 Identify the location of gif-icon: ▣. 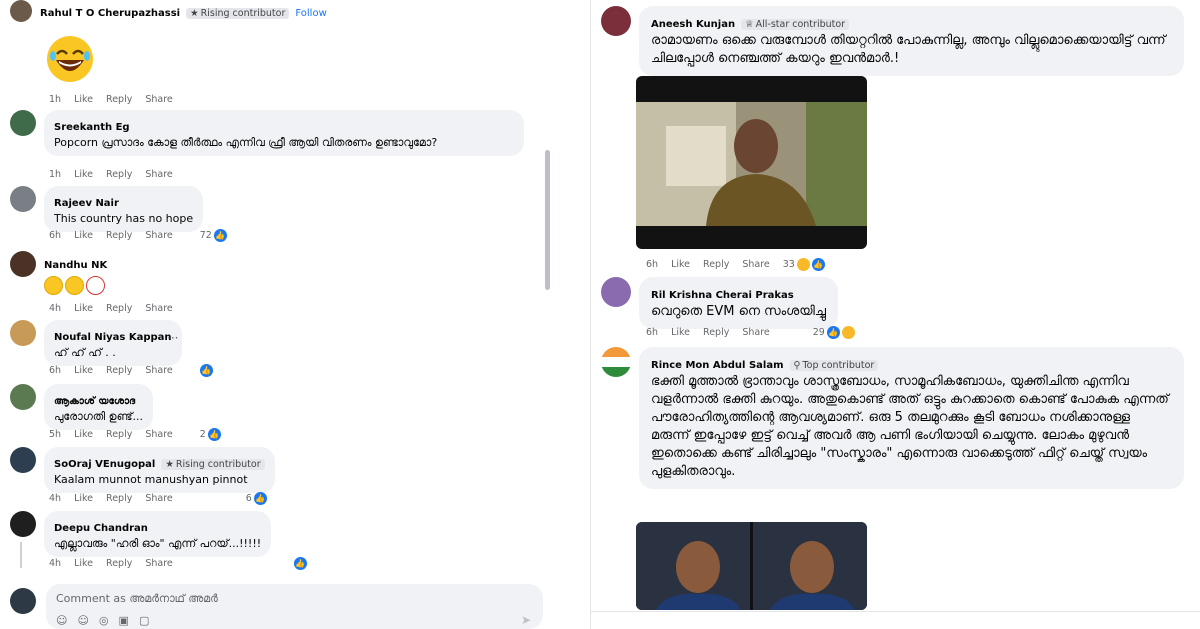
(124, 620).